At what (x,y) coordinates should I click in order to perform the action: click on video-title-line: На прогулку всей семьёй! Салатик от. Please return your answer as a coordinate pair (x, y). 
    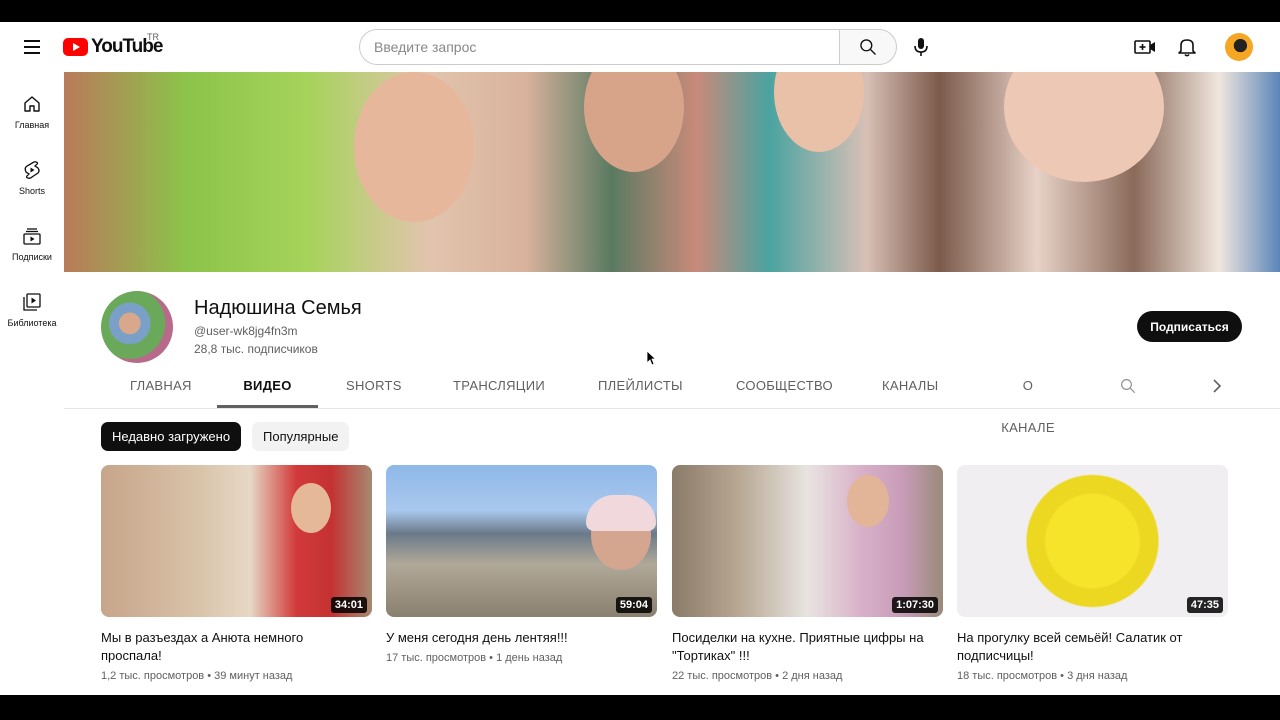
    Looking at the image, I should click on (1070, 637).